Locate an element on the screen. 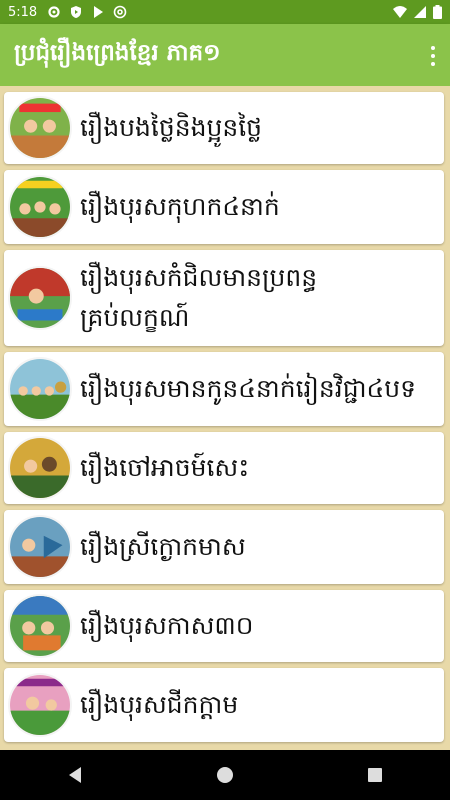  story-item: រឿងស្រីក្ងោកមាស is located at coordinates (224, 547).